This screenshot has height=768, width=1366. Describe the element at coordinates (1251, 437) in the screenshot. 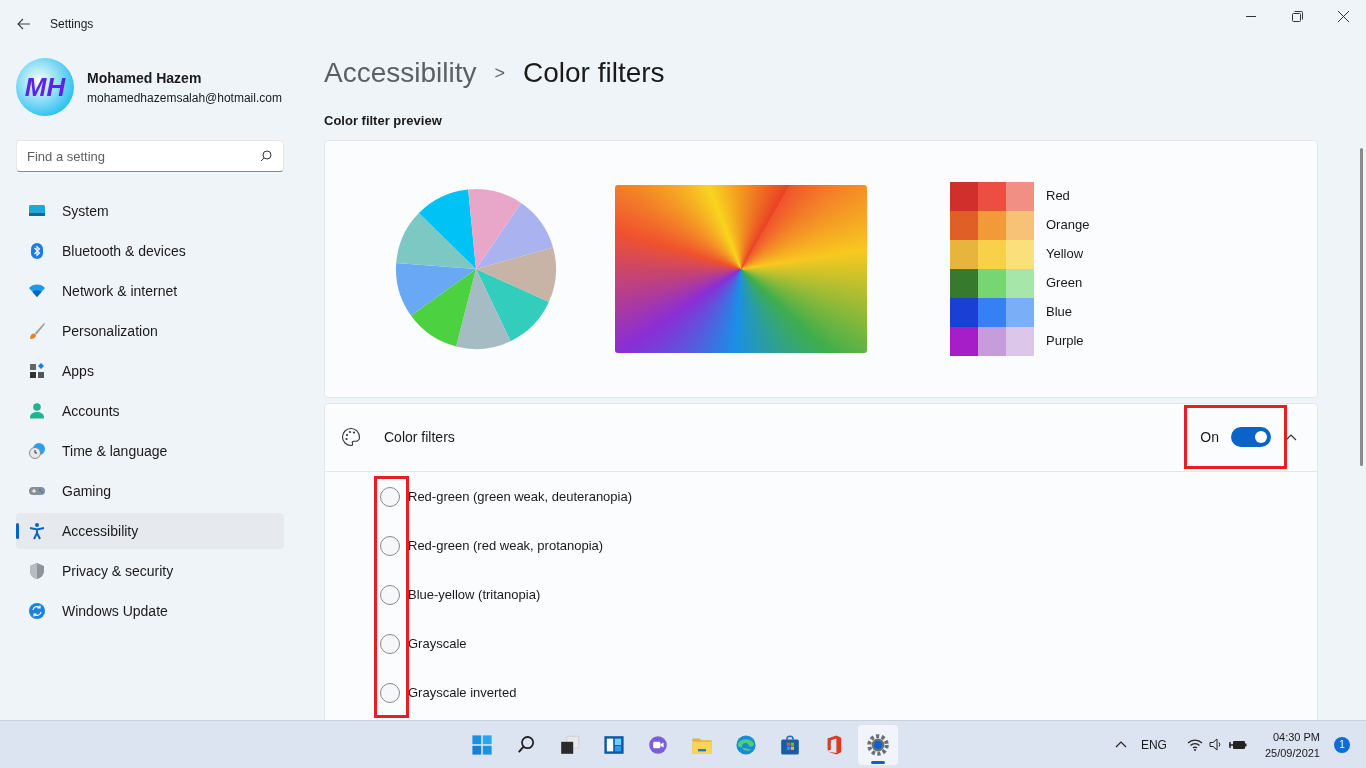

I see `toggle-switch` at that location.